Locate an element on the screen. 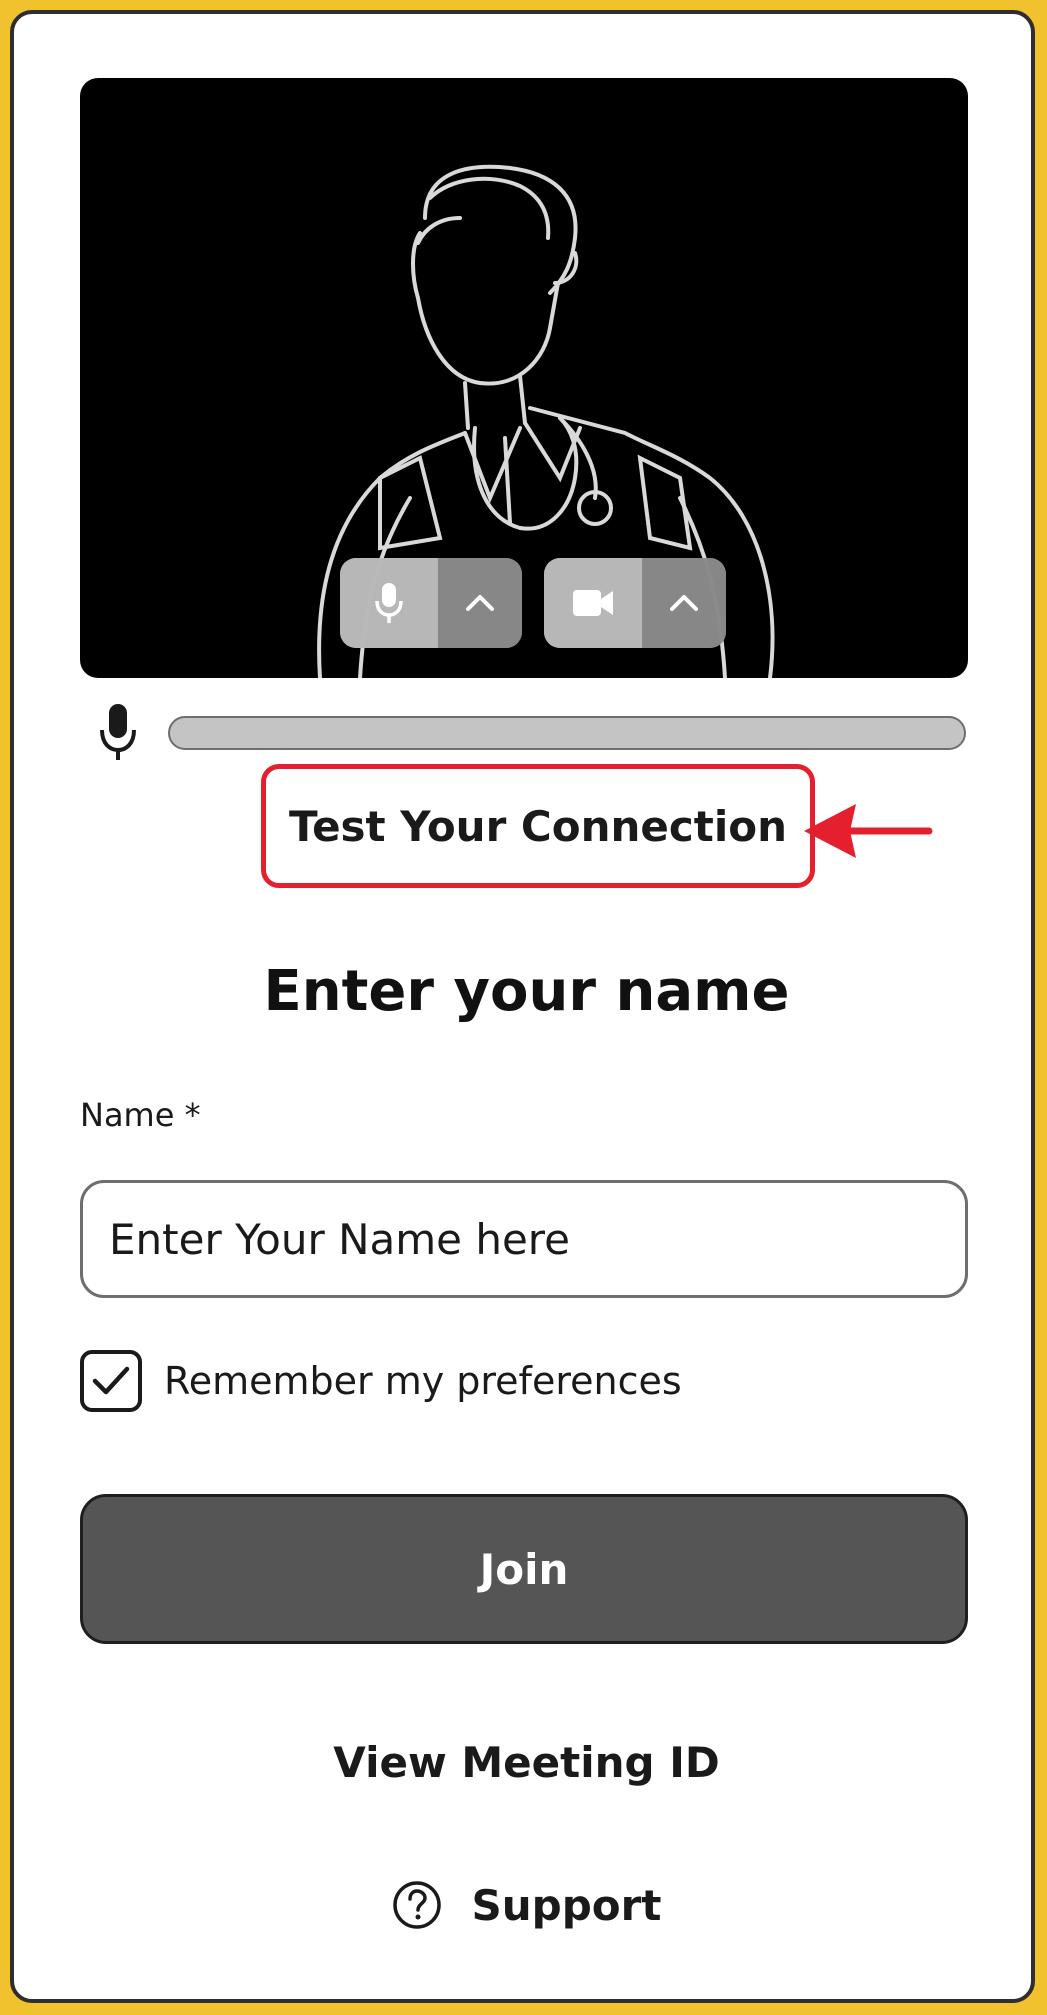  join-button: Join is located at coordinates (524, 1569).